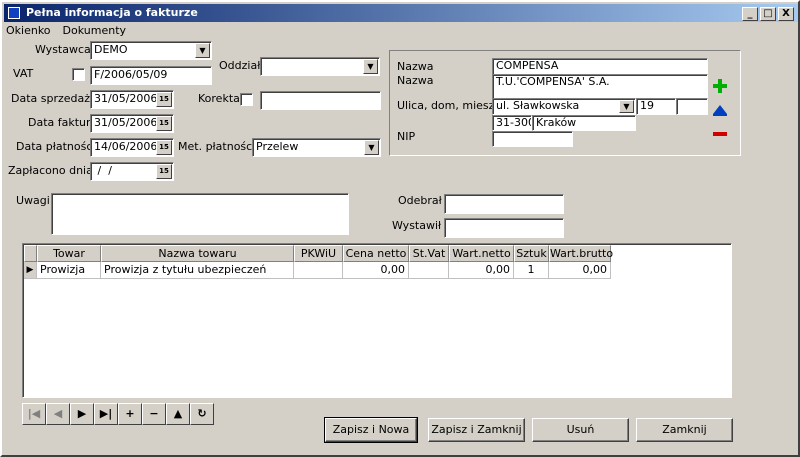 Image resolution: width=800 pixels, height=457 pixels. Describe the element at coordinates (154, 414) in the screenshot. I see `delete-record-icon: −` at that location.